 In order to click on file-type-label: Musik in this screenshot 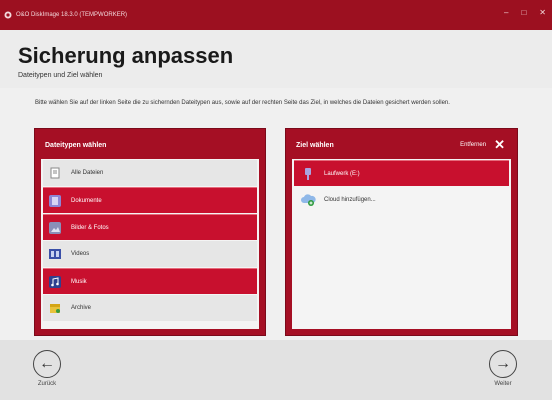, I will do `click(79, 281)`.